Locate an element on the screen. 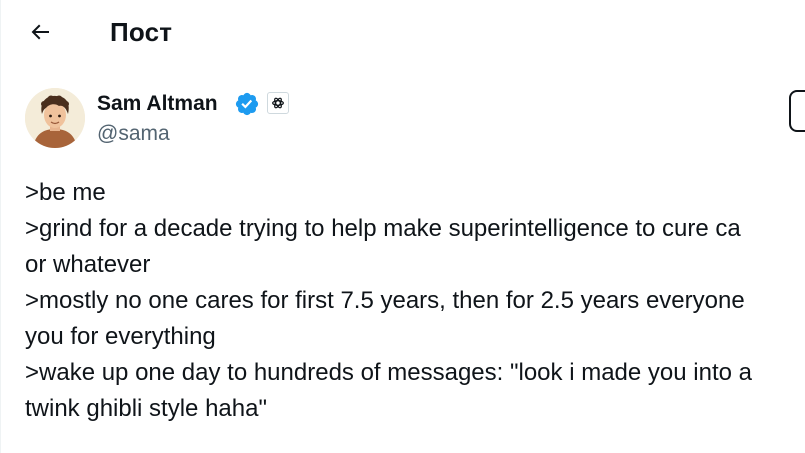 The height and width of the screenshot is (453, 805). arrow-left-icon is located at coordinates (40, 32).